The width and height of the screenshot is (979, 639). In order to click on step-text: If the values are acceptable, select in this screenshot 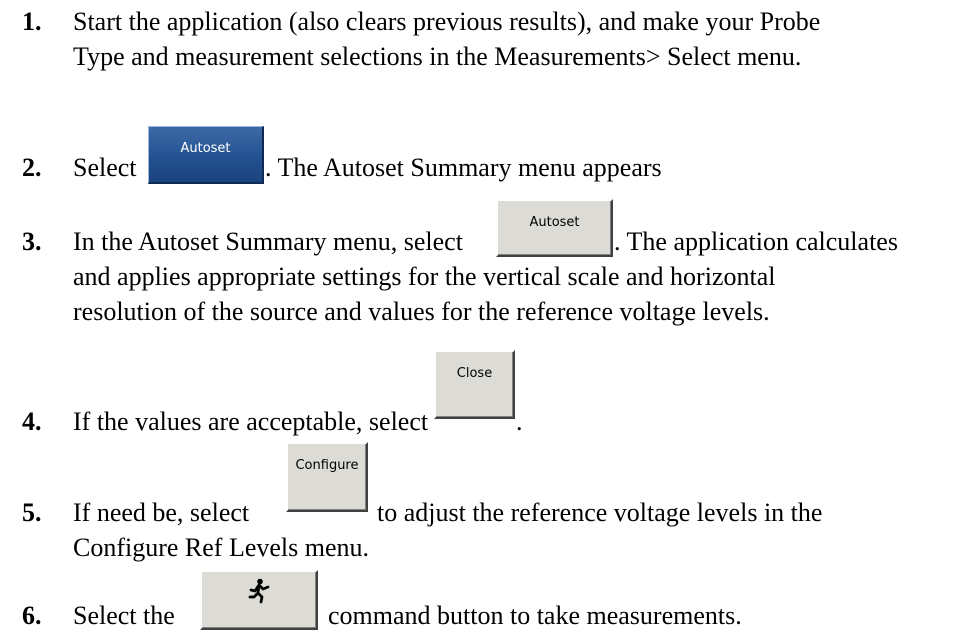, I will do `click(251, 421)`.